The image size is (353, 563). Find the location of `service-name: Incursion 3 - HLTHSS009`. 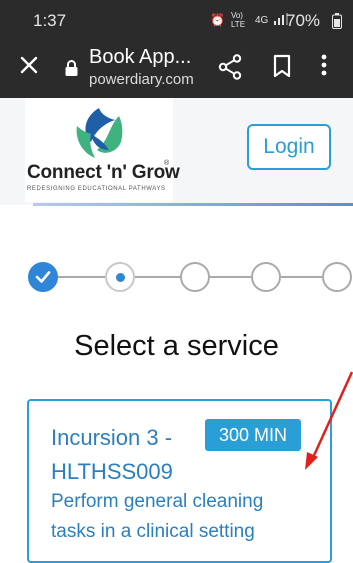

service-name: Incursion 3 - HLTHSS009 is located at coordinates (141, 455).